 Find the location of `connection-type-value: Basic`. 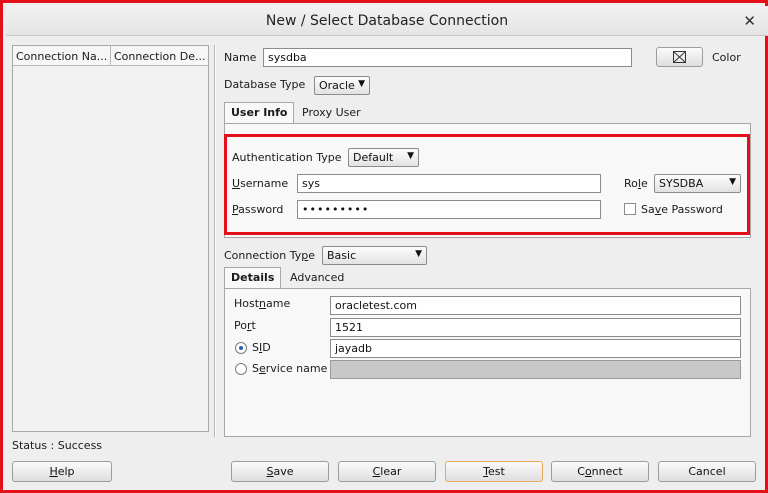

connection-type-value: Basic is located at coordinates (342, 255).